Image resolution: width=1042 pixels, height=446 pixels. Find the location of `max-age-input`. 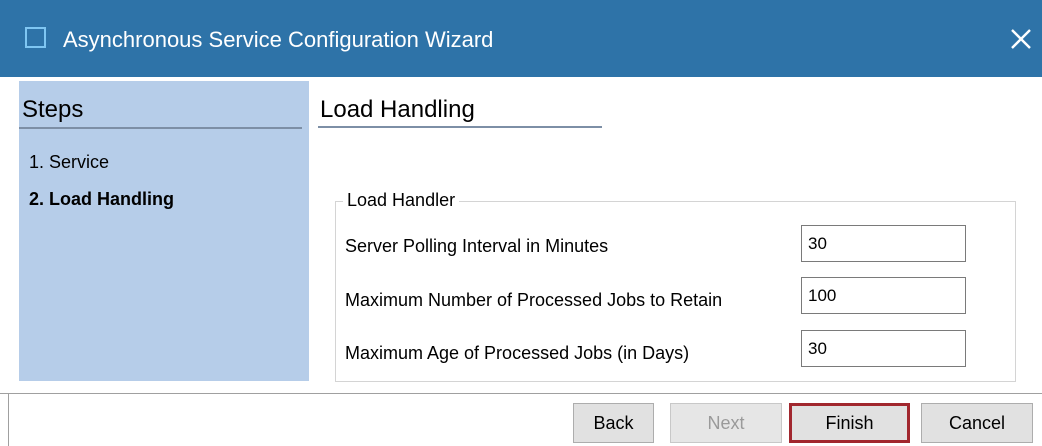

max-age-input is located at coordinates (883, 348).